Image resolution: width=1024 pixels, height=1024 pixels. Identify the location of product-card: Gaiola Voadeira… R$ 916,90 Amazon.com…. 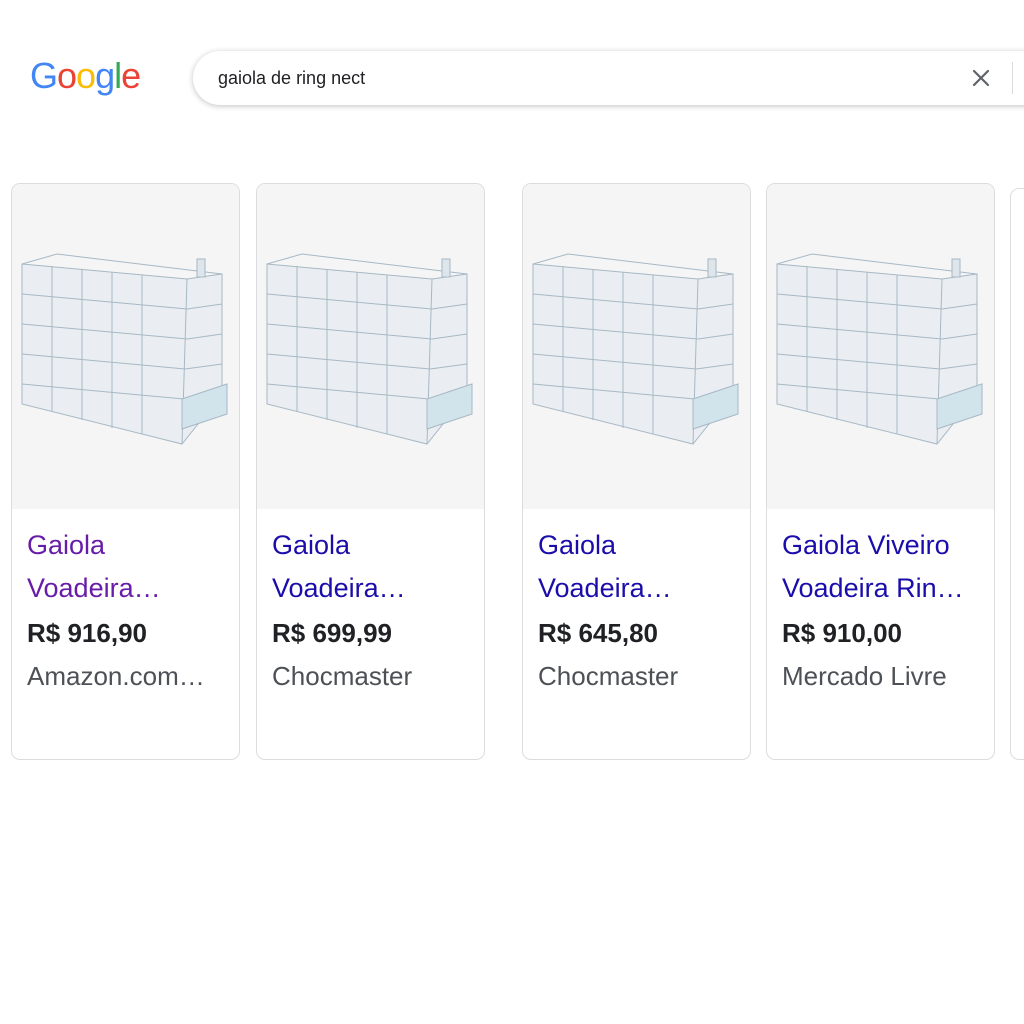
(125, 471).